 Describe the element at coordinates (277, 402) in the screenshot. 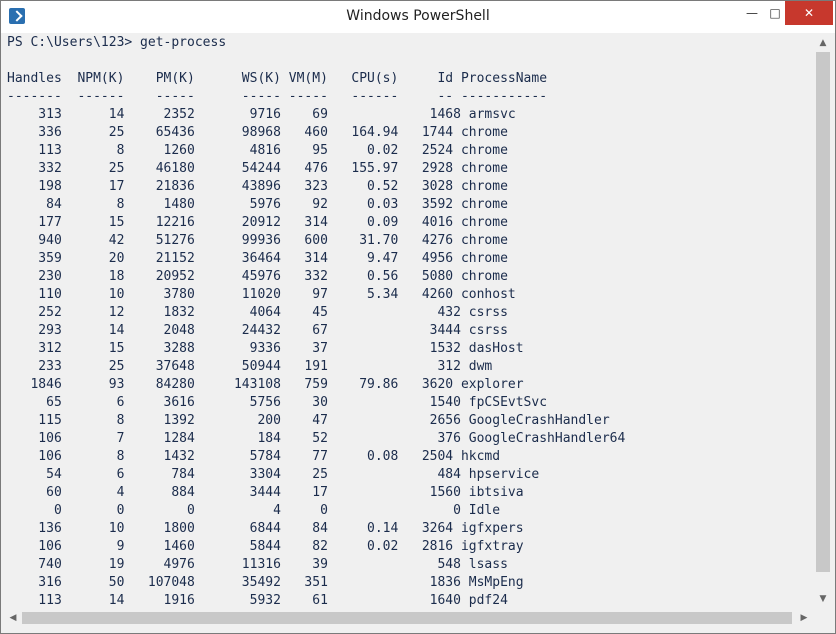

I see `table-row: 65 6 3616 5756 30 1540 fpCSEvtSvc` at that location.